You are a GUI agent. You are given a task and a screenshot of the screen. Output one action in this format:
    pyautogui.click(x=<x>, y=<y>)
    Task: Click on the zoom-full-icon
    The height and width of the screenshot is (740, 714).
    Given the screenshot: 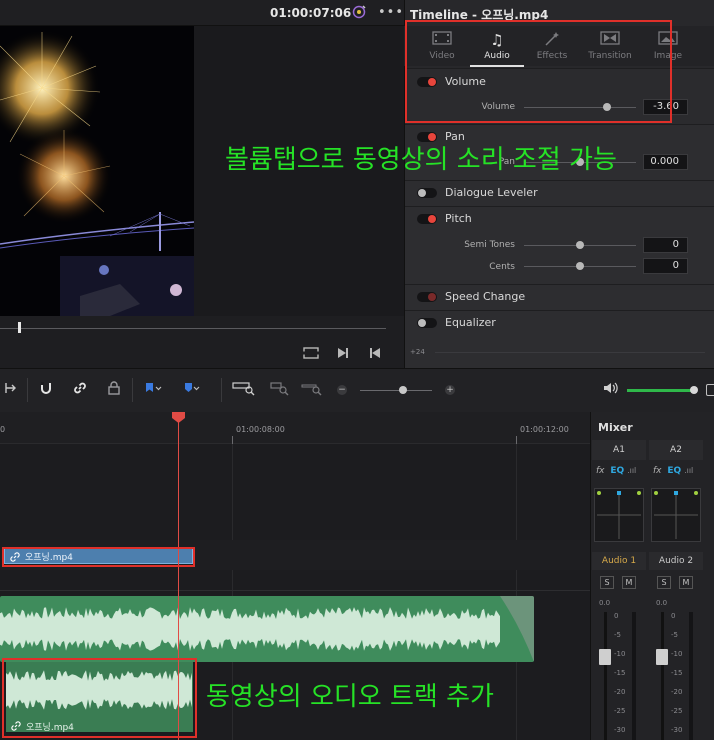 What is the action you would take?
    pyautogui.click(x=244, y=390)
    